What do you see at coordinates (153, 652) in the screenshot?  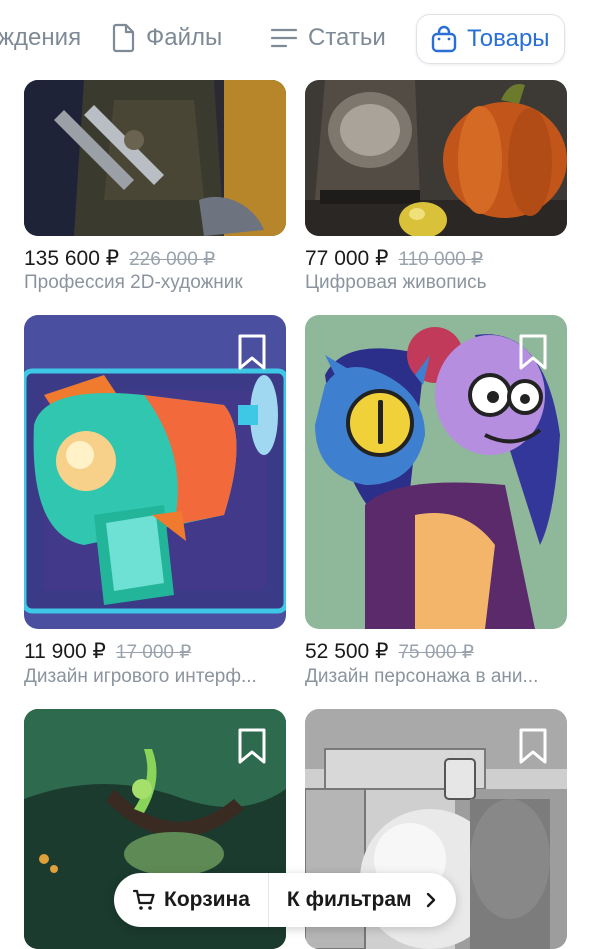 I see `old-price: 17 000 ₽` at bounding box center [153, 652].